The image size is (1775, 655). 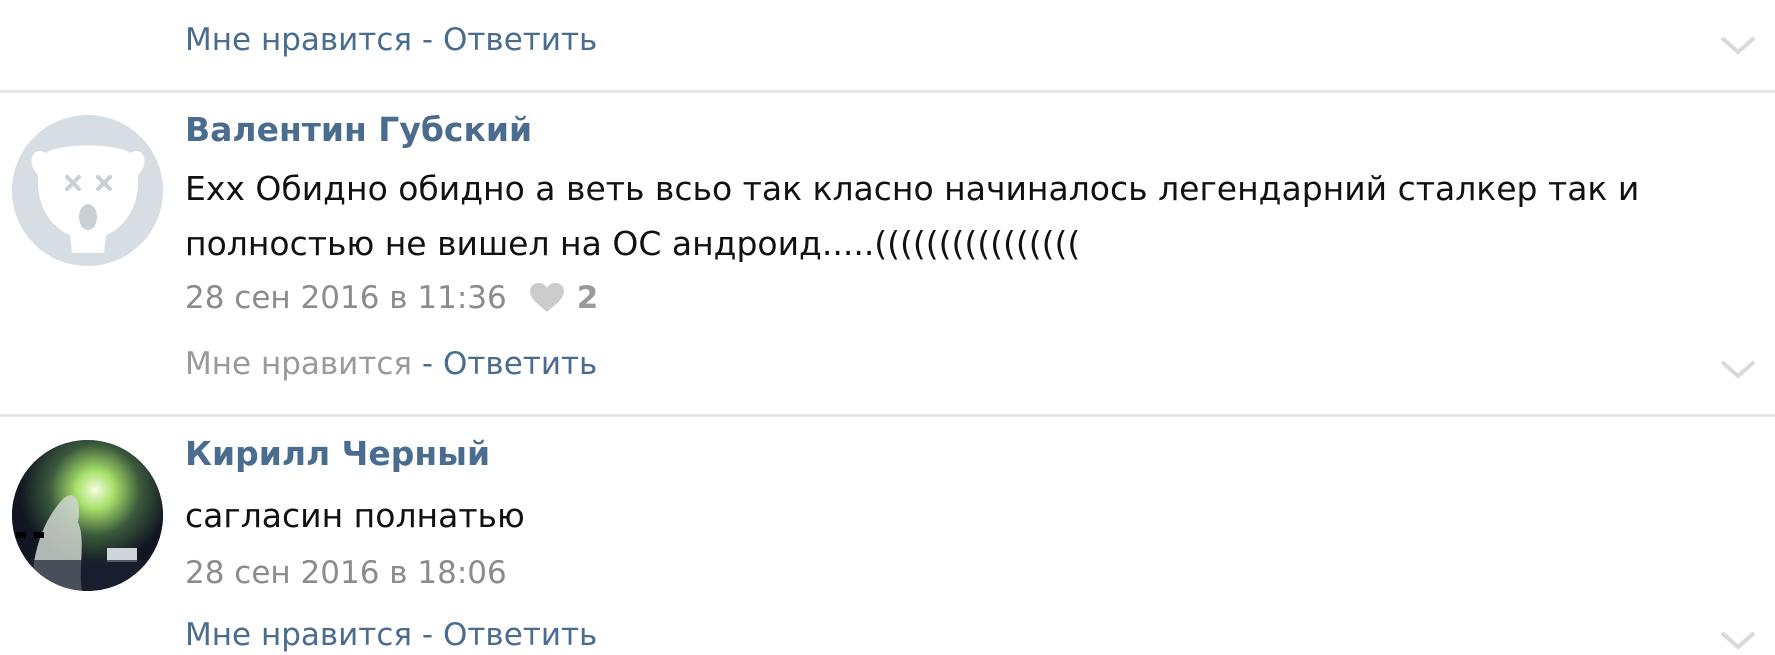 I want to click on heart-icon, so click(x=547, y=298).